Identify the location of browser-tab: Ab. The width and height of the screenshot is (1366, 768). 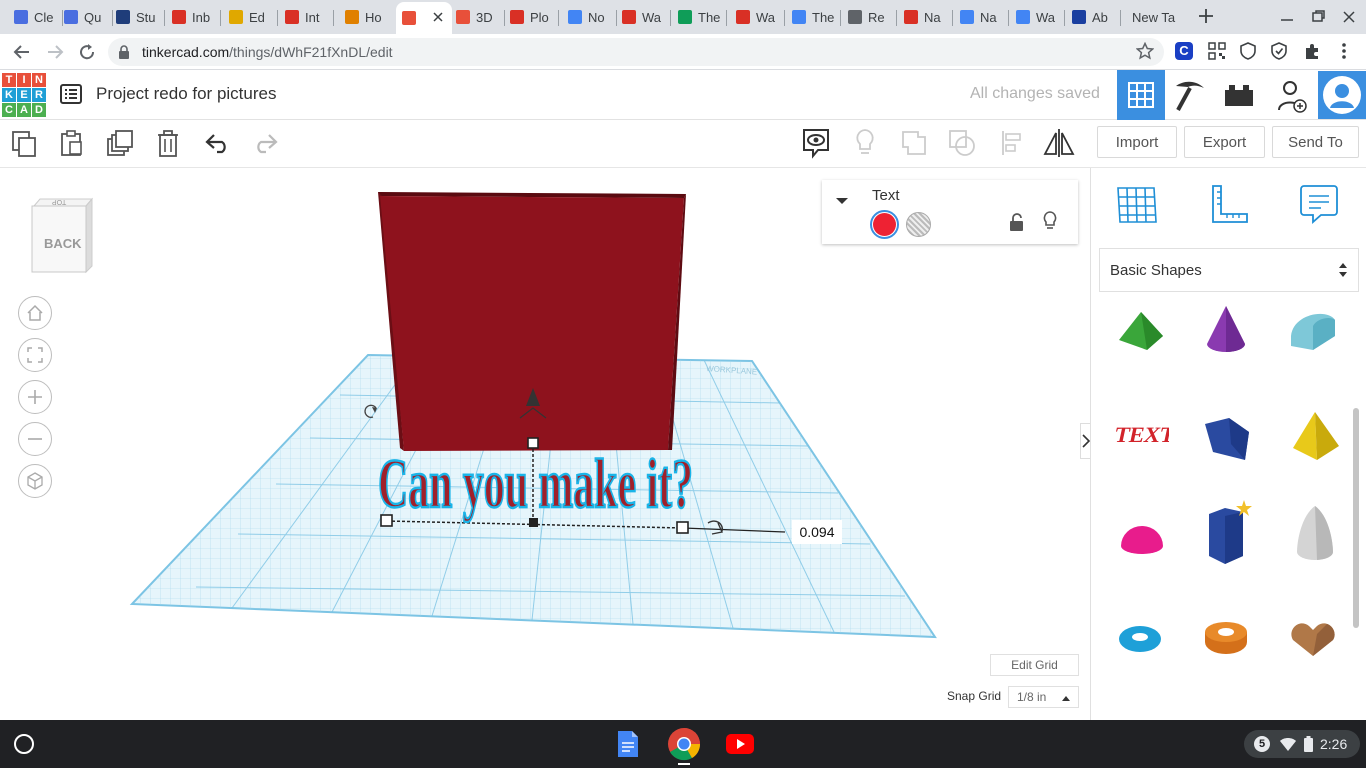
(1094, 17).